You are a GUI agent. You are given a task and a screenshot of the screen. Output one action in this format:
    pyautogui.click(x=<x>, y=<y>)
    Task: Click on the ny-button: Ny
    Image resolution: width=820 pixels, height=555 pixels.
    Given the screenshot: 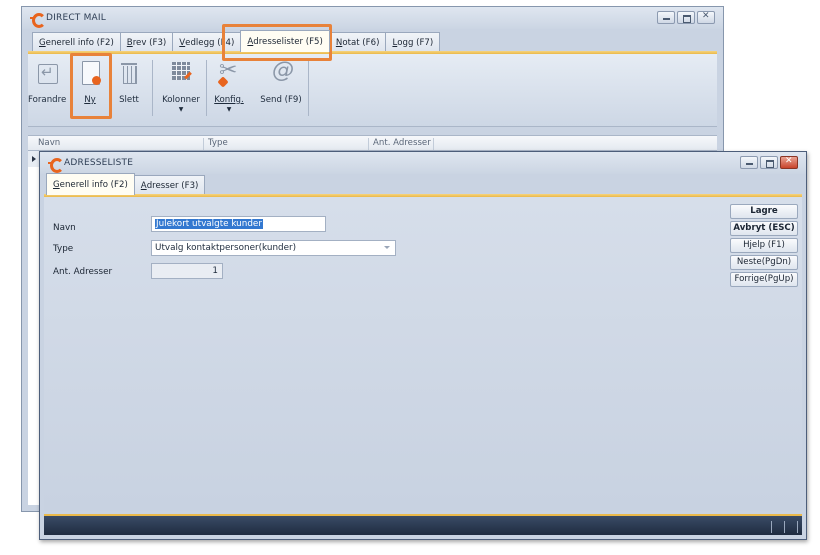 What is the action you would take?
    pyautogui.click(x=90, y=89)
    